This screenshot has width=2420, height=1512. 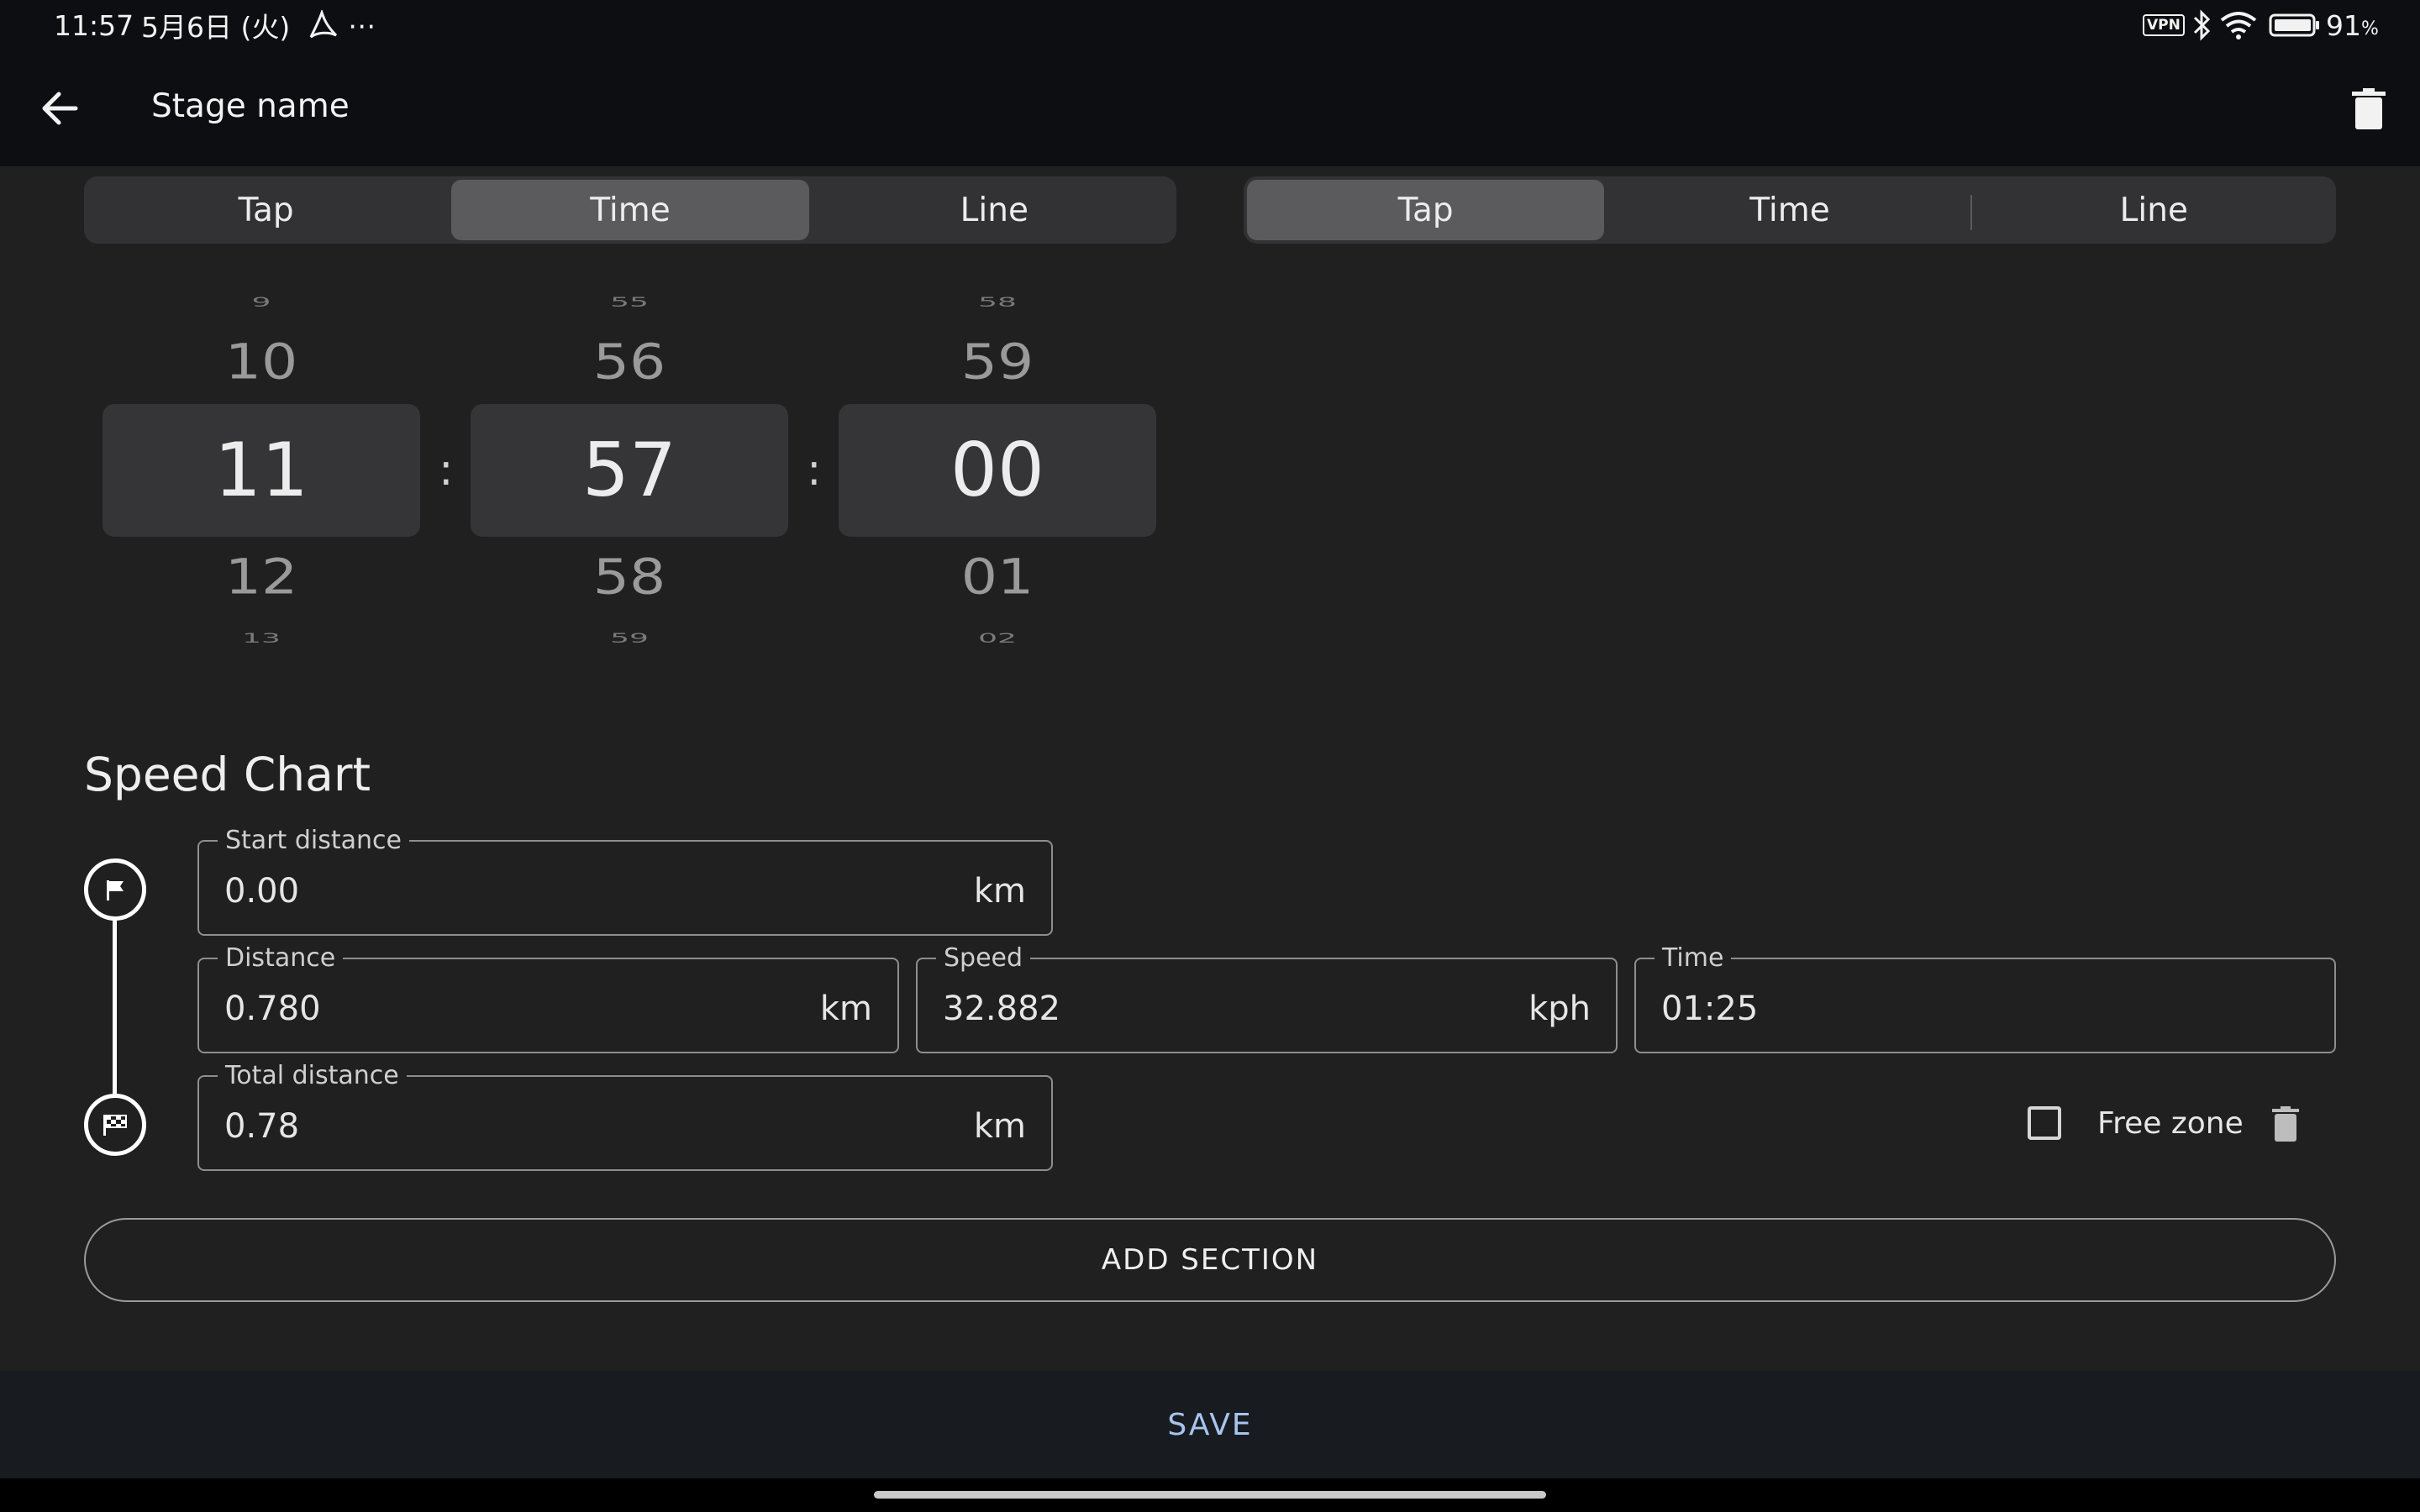 I want to click on time-label: Time, so click(x=1693, y=958).